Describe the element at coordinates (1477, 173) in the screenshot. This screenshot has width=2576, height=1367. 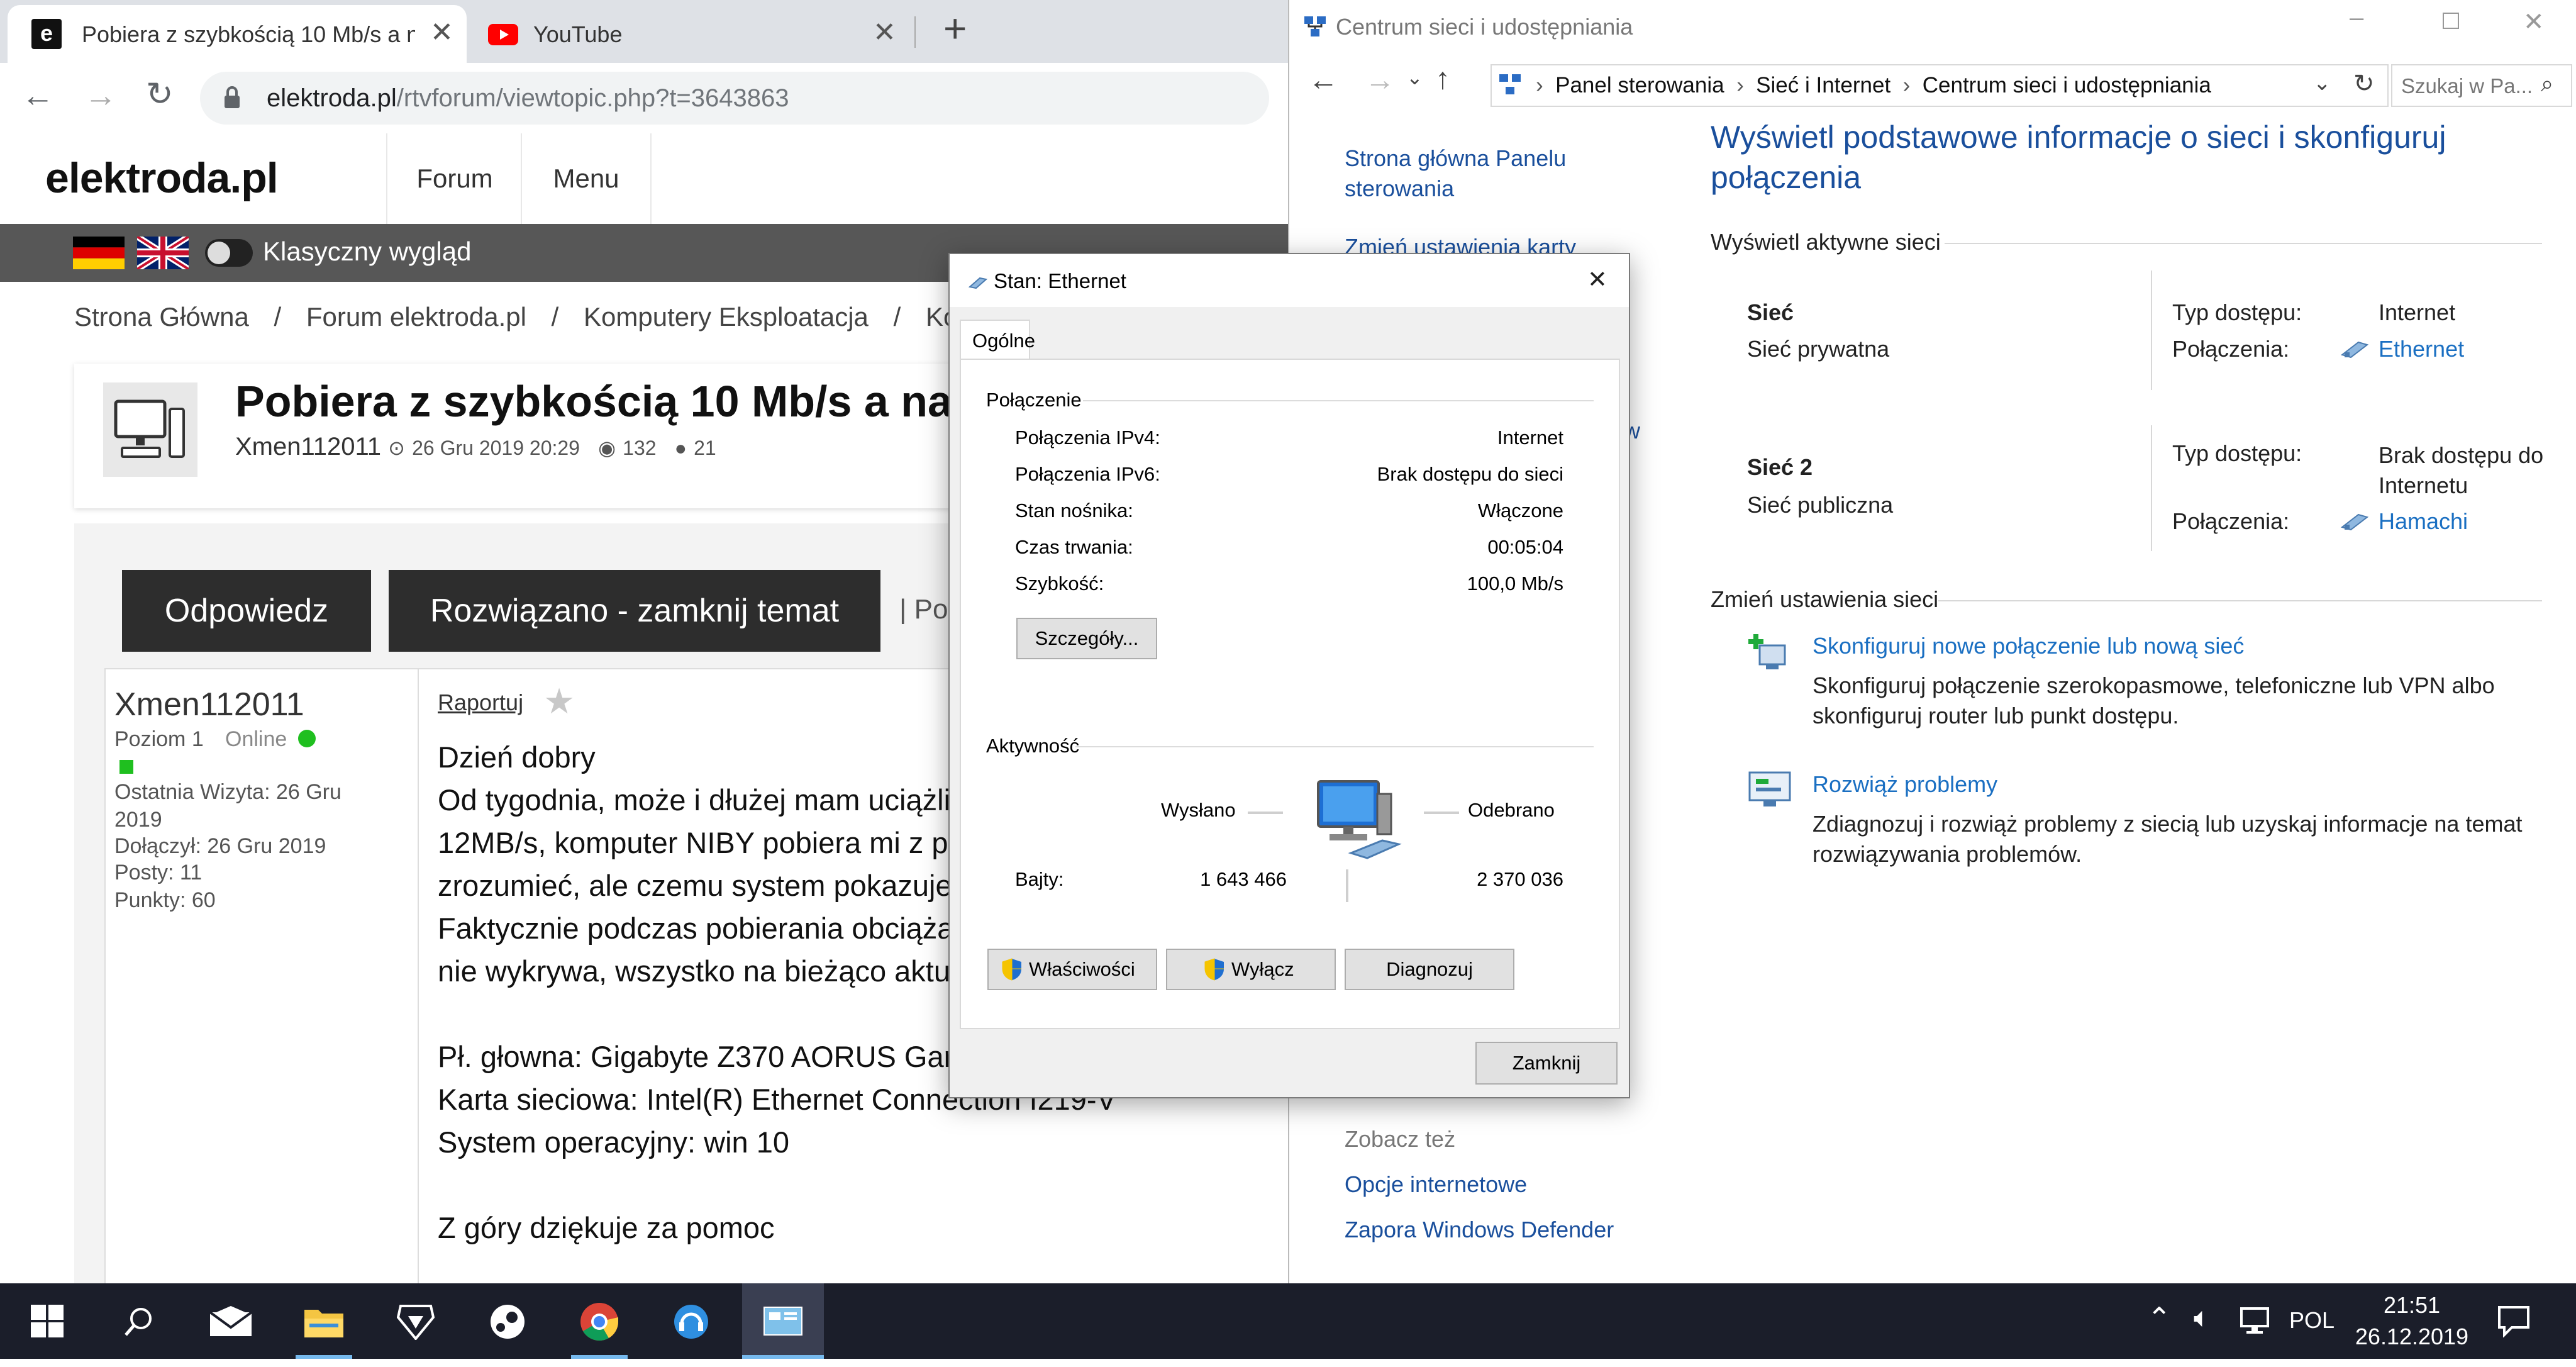
I see `cp-home-link: Strona główna Panelu sterowania` at that location.